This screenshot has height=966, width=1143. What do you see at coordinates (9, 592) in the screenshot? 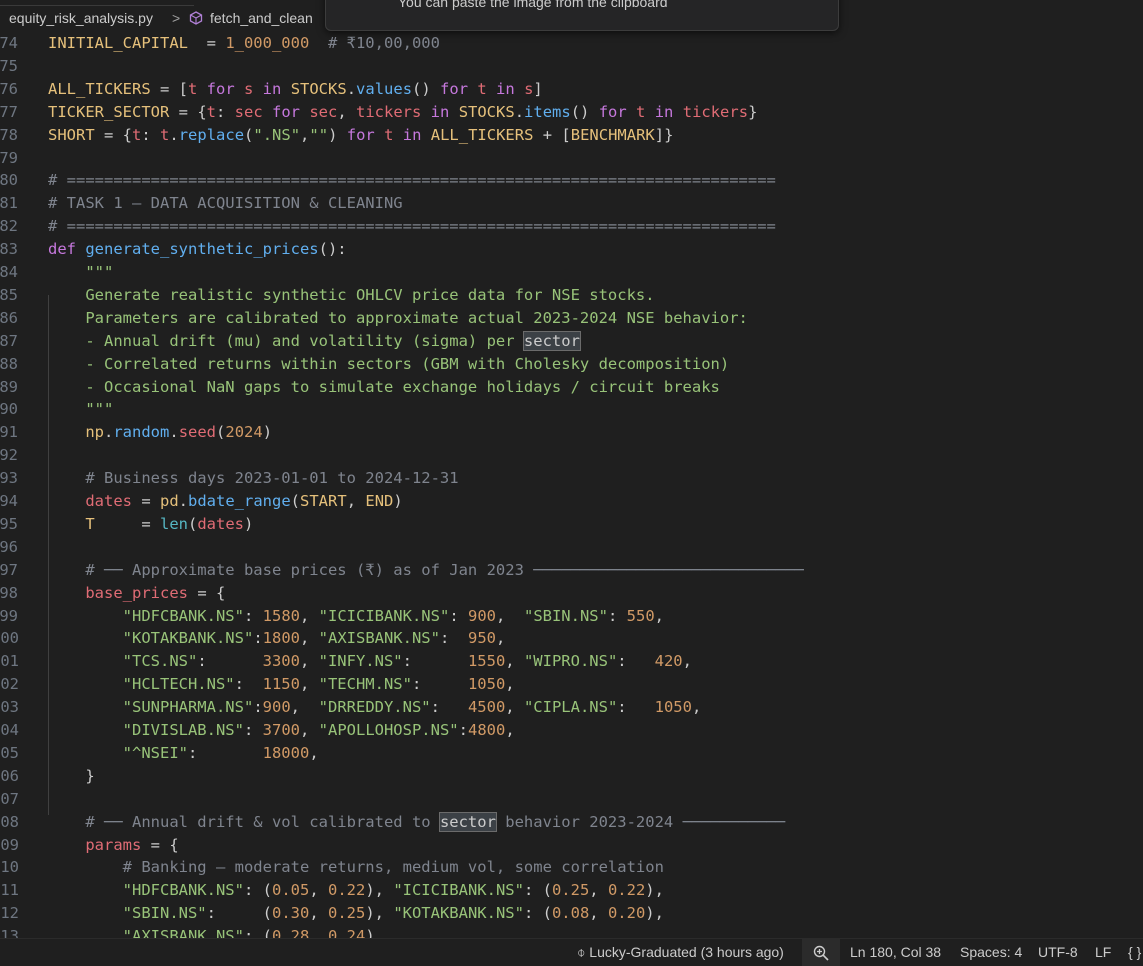
I see `line-number: 98` at bounding box center [9, 592].